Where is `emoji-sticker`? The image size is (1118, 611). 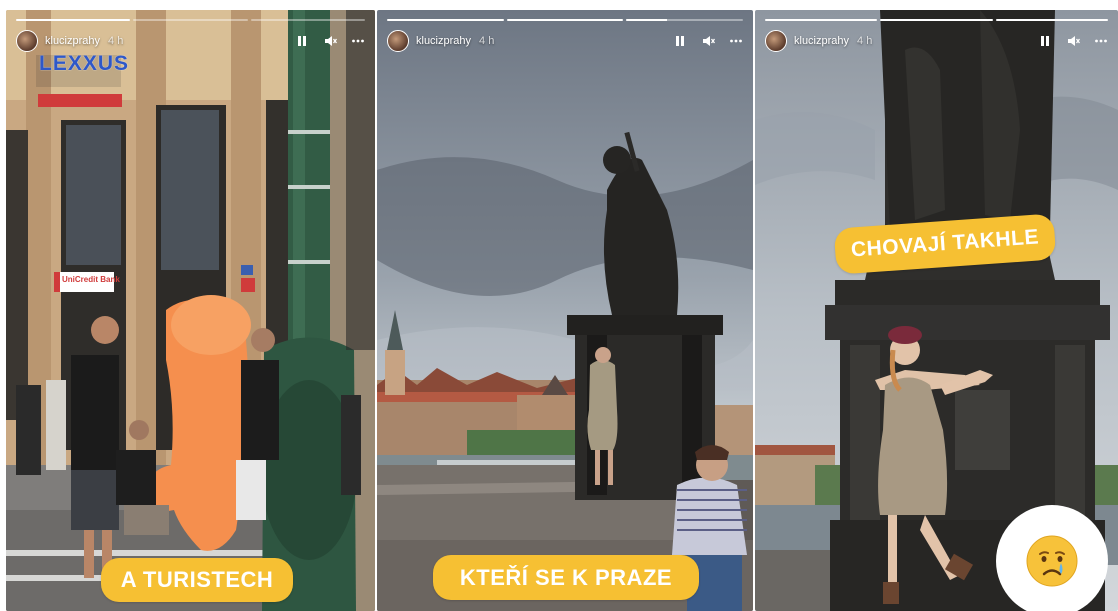 emoji-sticker is located at coordinates (1052, 558).